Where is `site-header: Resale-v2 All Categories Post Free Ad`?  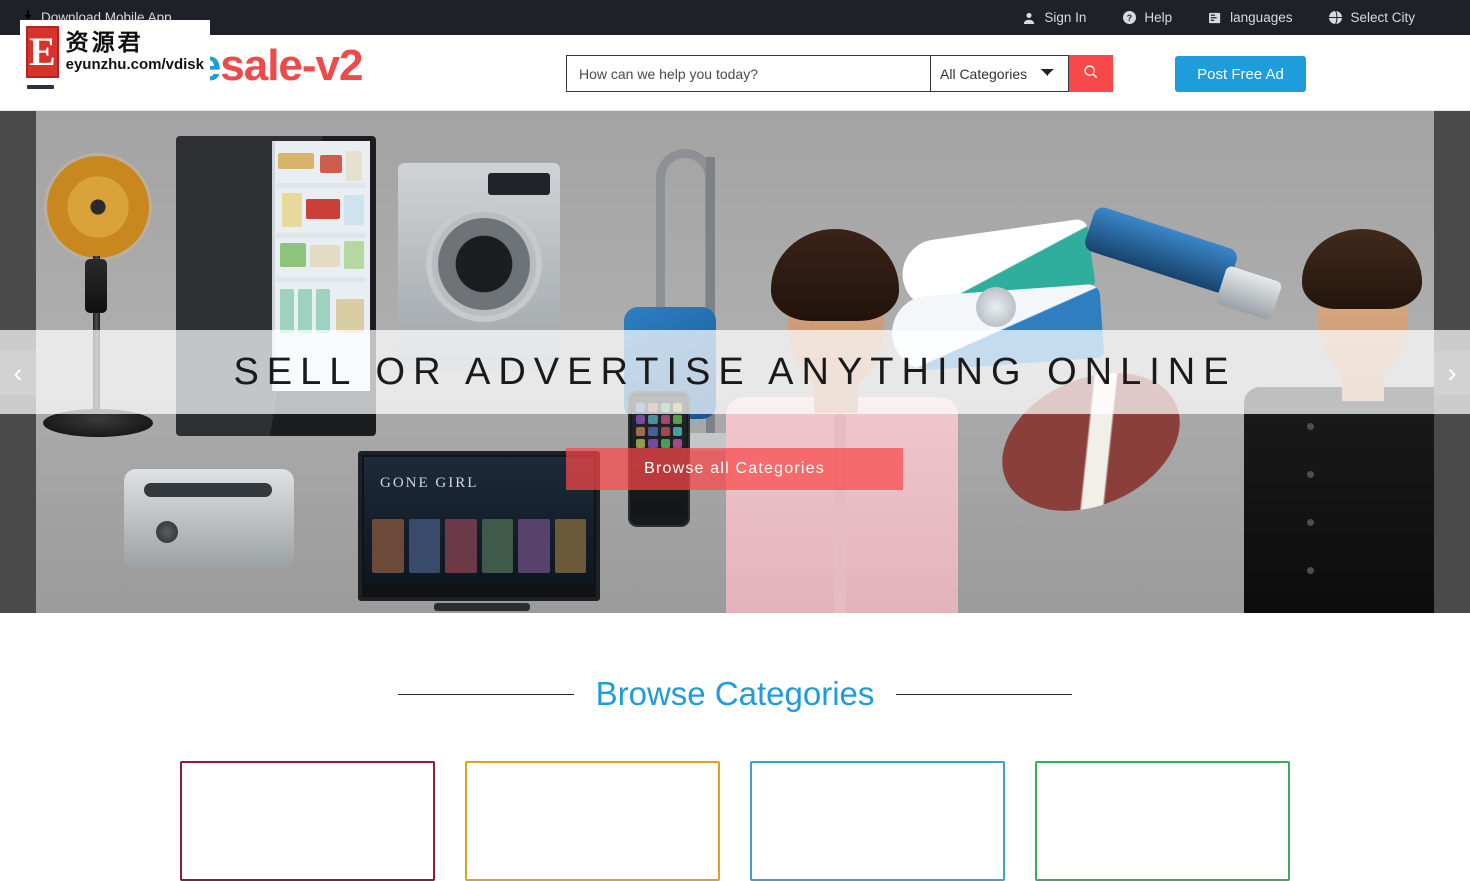
site-header: Resale-v2 All Categories Post Free Ad is located at coordinates (735, 73).